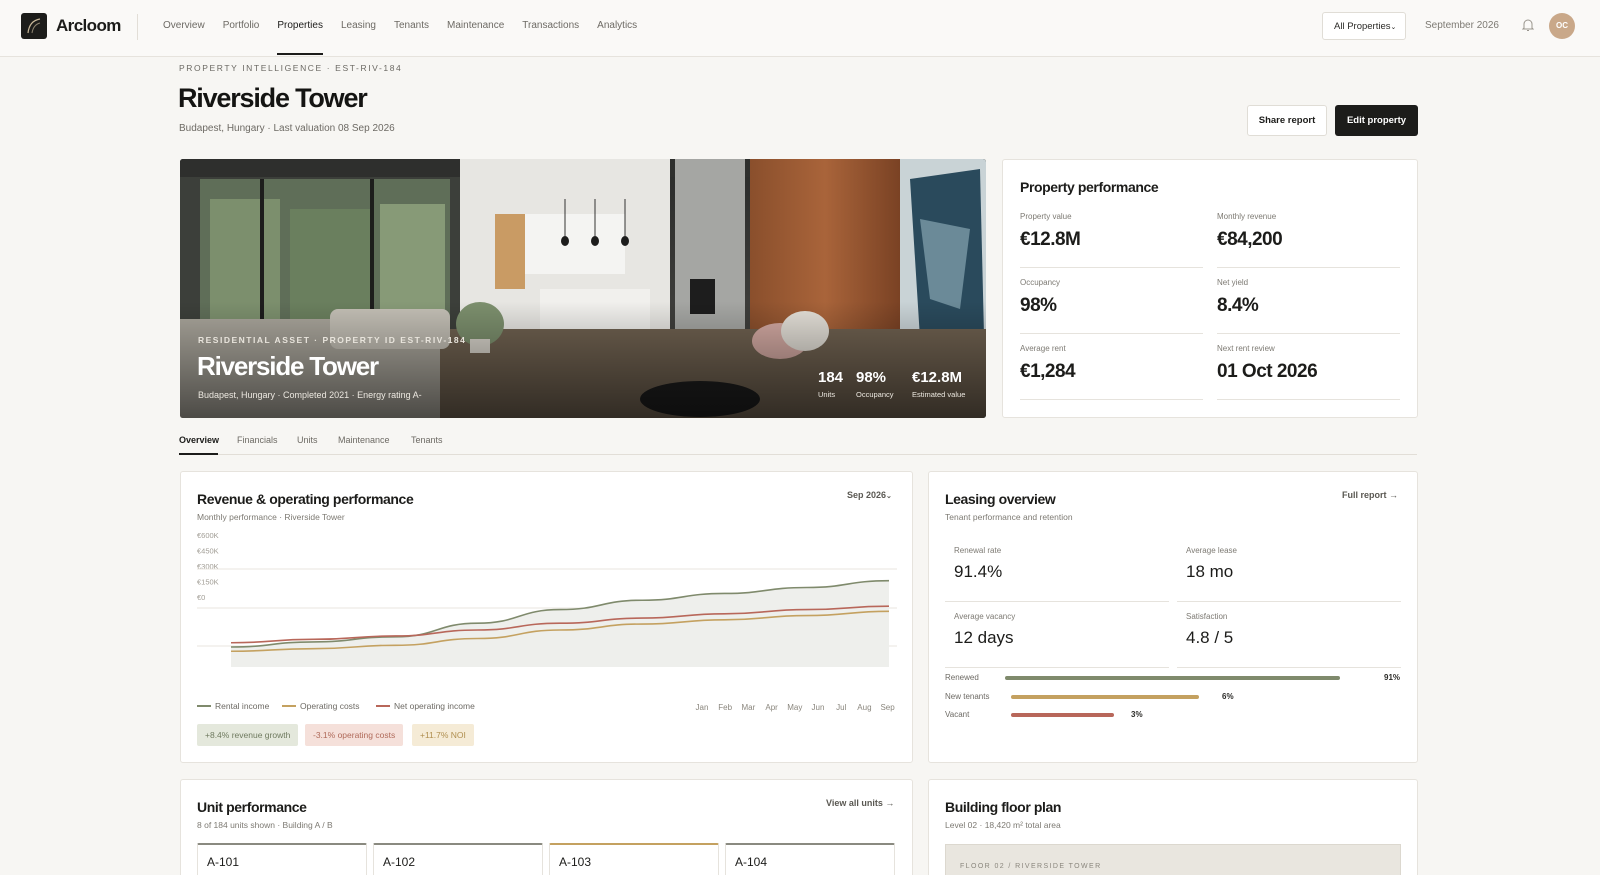 The image size is (1600, 875). Describe the element at coordinates (1376, 120) in the screenshot. I see `edit-property-button: Edit property` at that location.